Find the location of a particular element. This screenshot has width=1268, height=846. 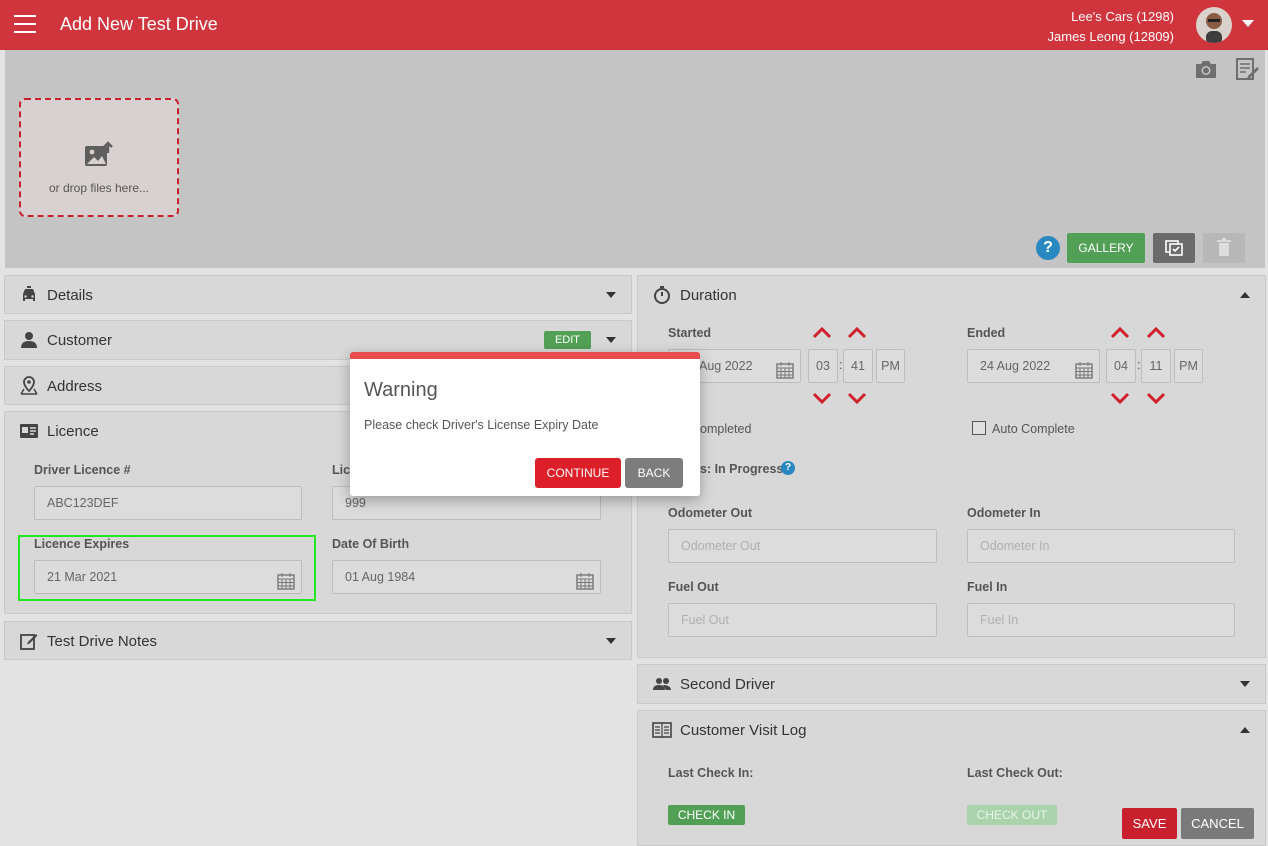

add-image-icon is located at coordinates (99, 155).